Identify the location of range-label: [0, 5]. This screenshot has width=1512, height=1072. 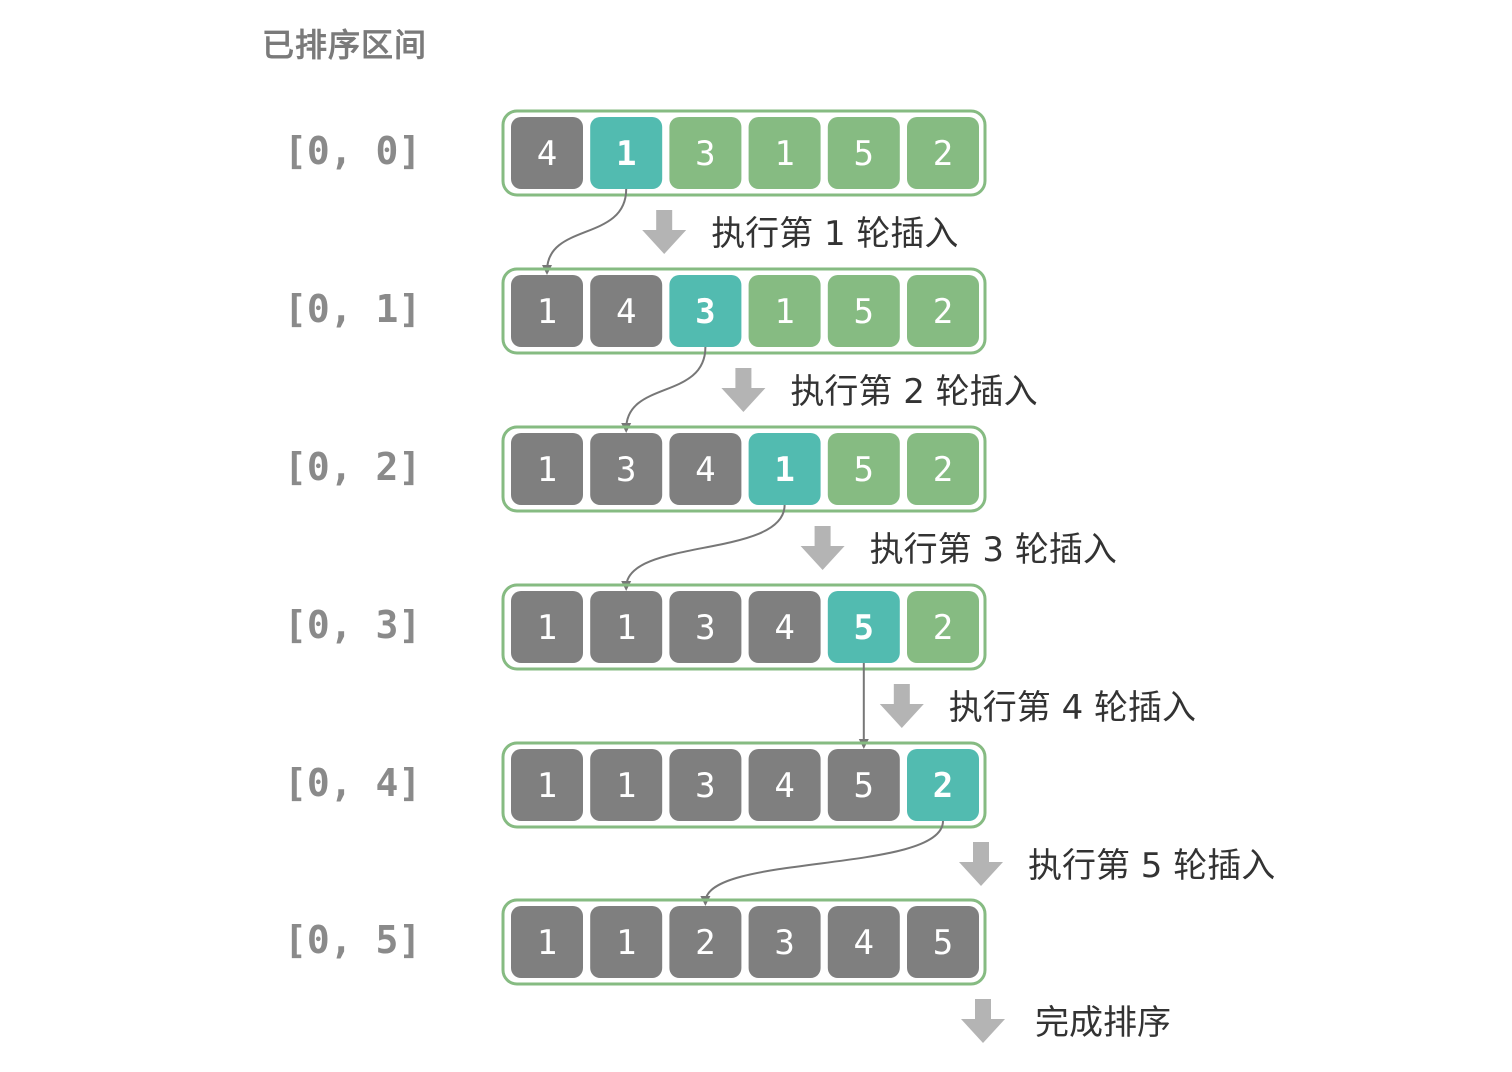
(353, 940).